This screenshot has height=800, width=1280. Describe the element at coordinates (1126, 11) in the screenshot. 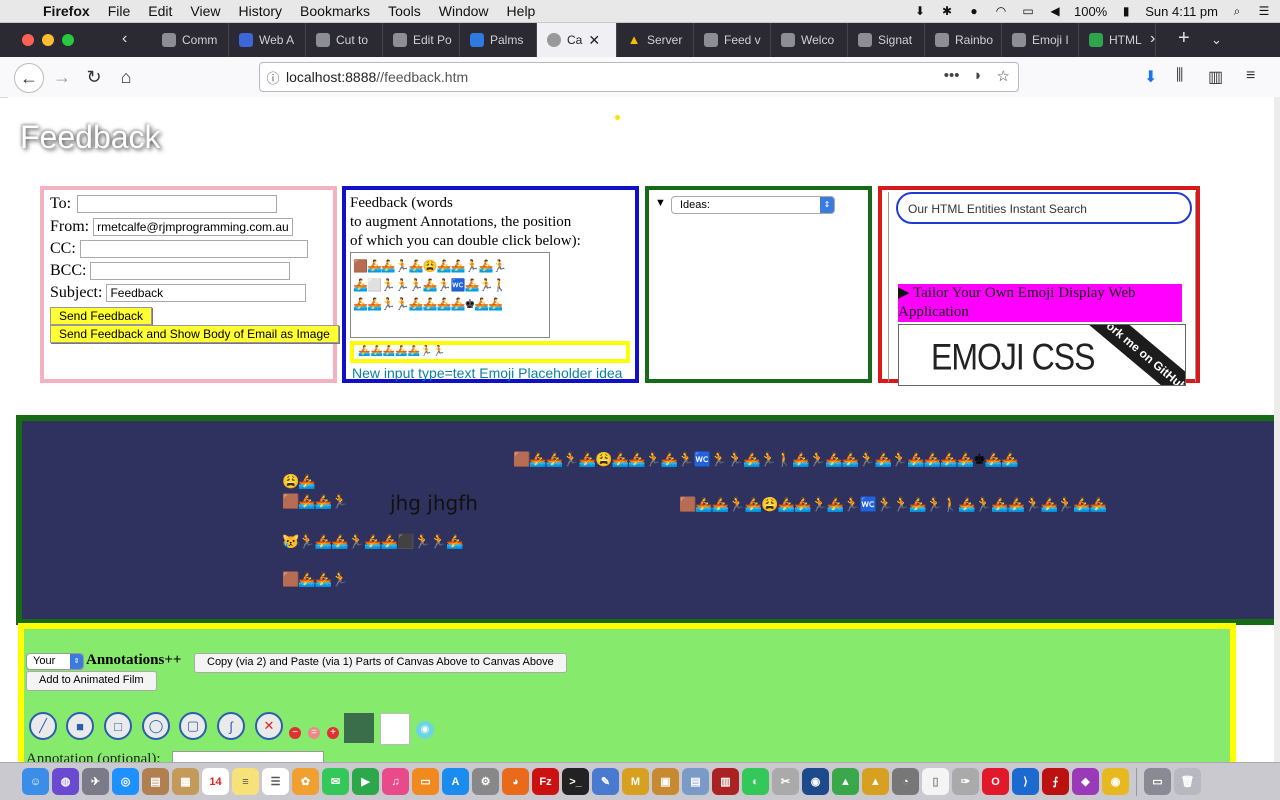

I see `battery-icon: ▮` at that location.